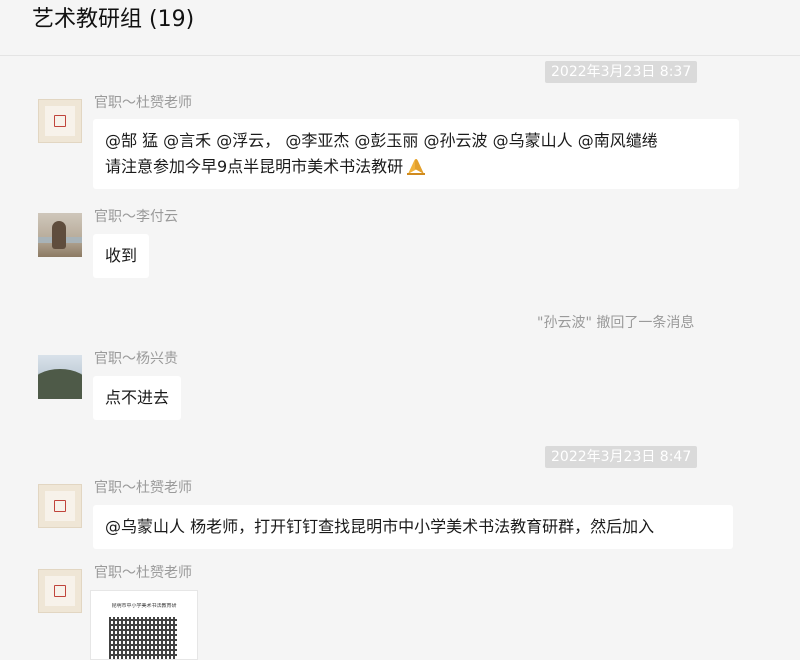 The width and height of the screenshot is (800, 660). I want to click on message-text: 收到, so click(121, 255).